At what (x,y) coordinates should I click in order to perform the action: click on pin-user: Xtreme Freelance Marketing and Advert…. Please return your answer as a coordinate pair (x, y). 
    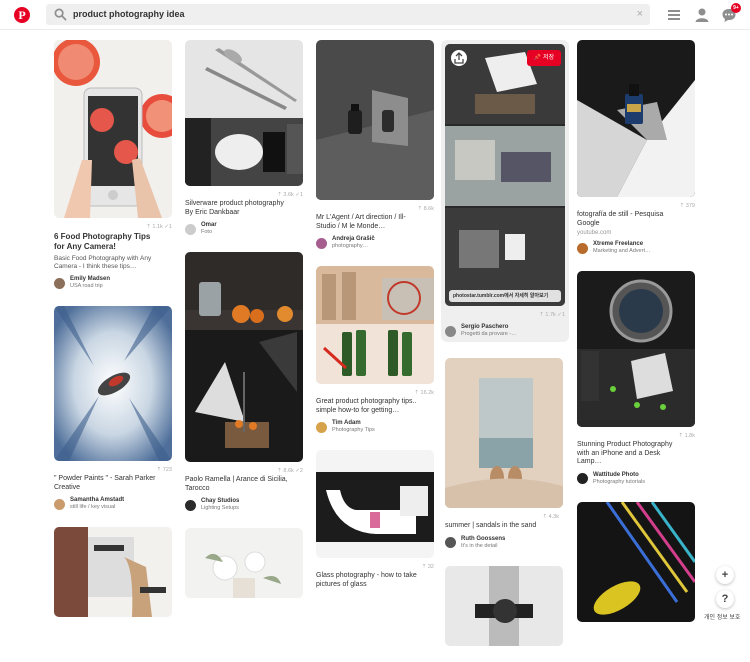
    Looking at the image, I should click on (636, 248).